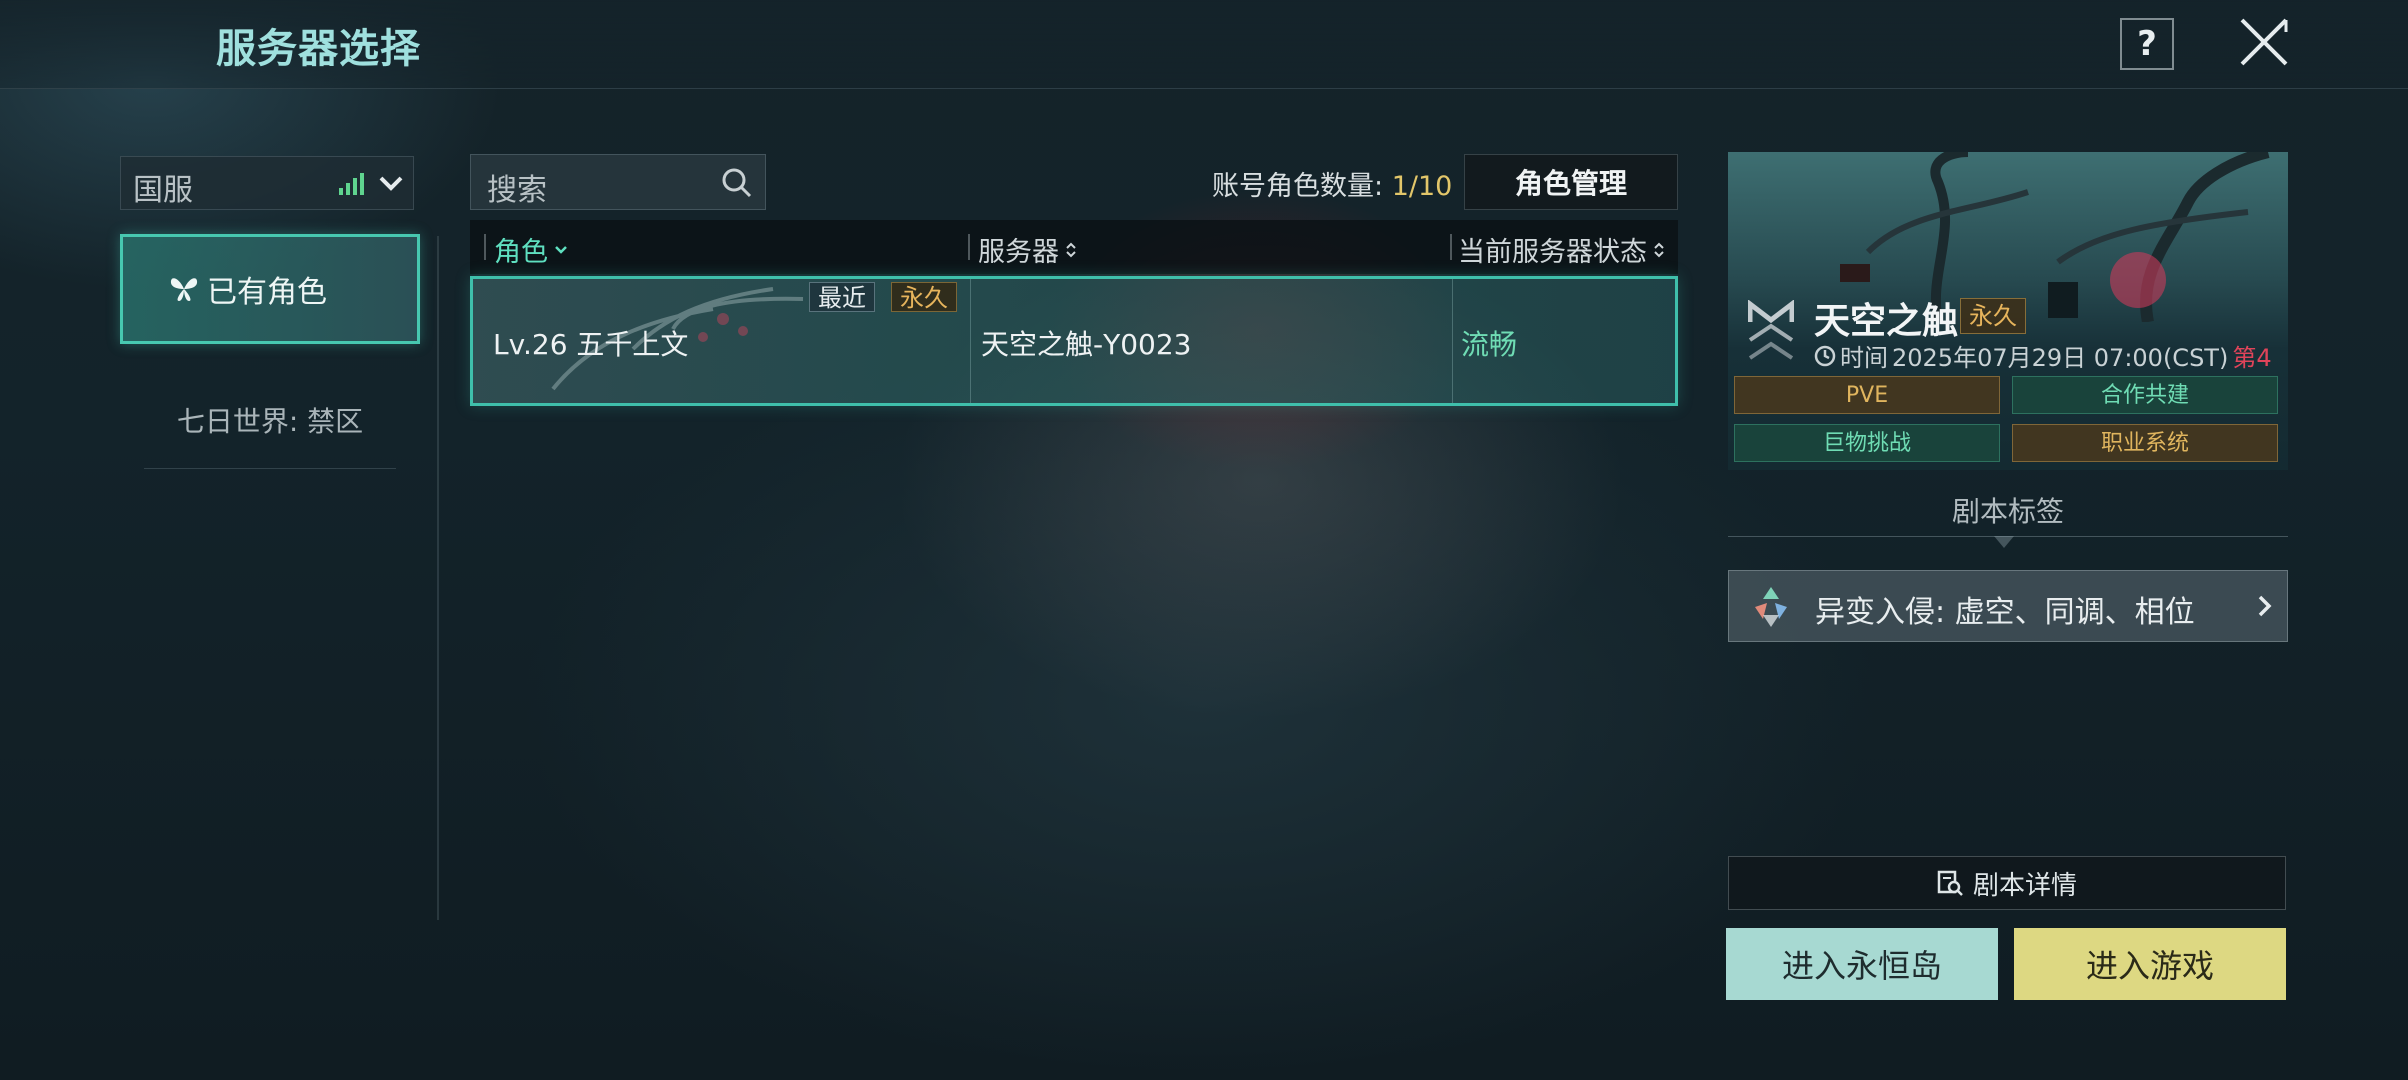 The image size is (2408, 1080). I want to click on script-details-button: 剧本详情, so click(2007, 883).